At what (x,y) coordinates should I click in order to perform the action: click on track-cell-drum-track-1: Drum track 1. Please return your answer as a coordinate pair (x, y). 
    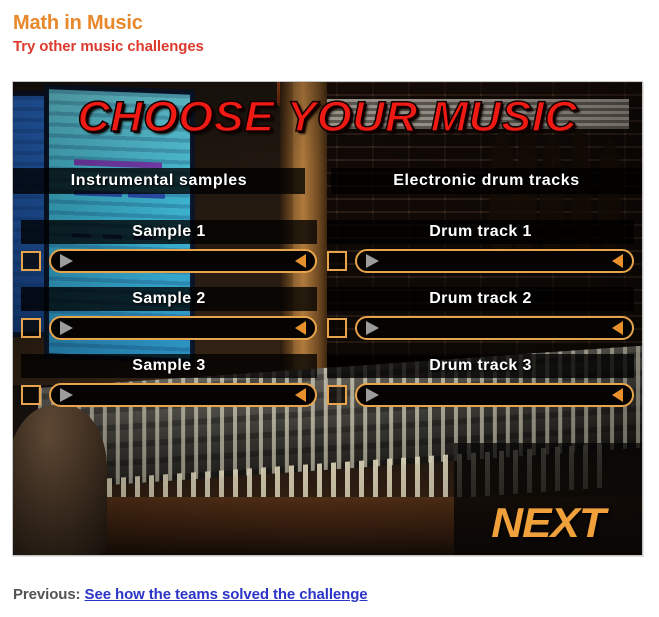
    Looking at the image, I should click on (480, 253).